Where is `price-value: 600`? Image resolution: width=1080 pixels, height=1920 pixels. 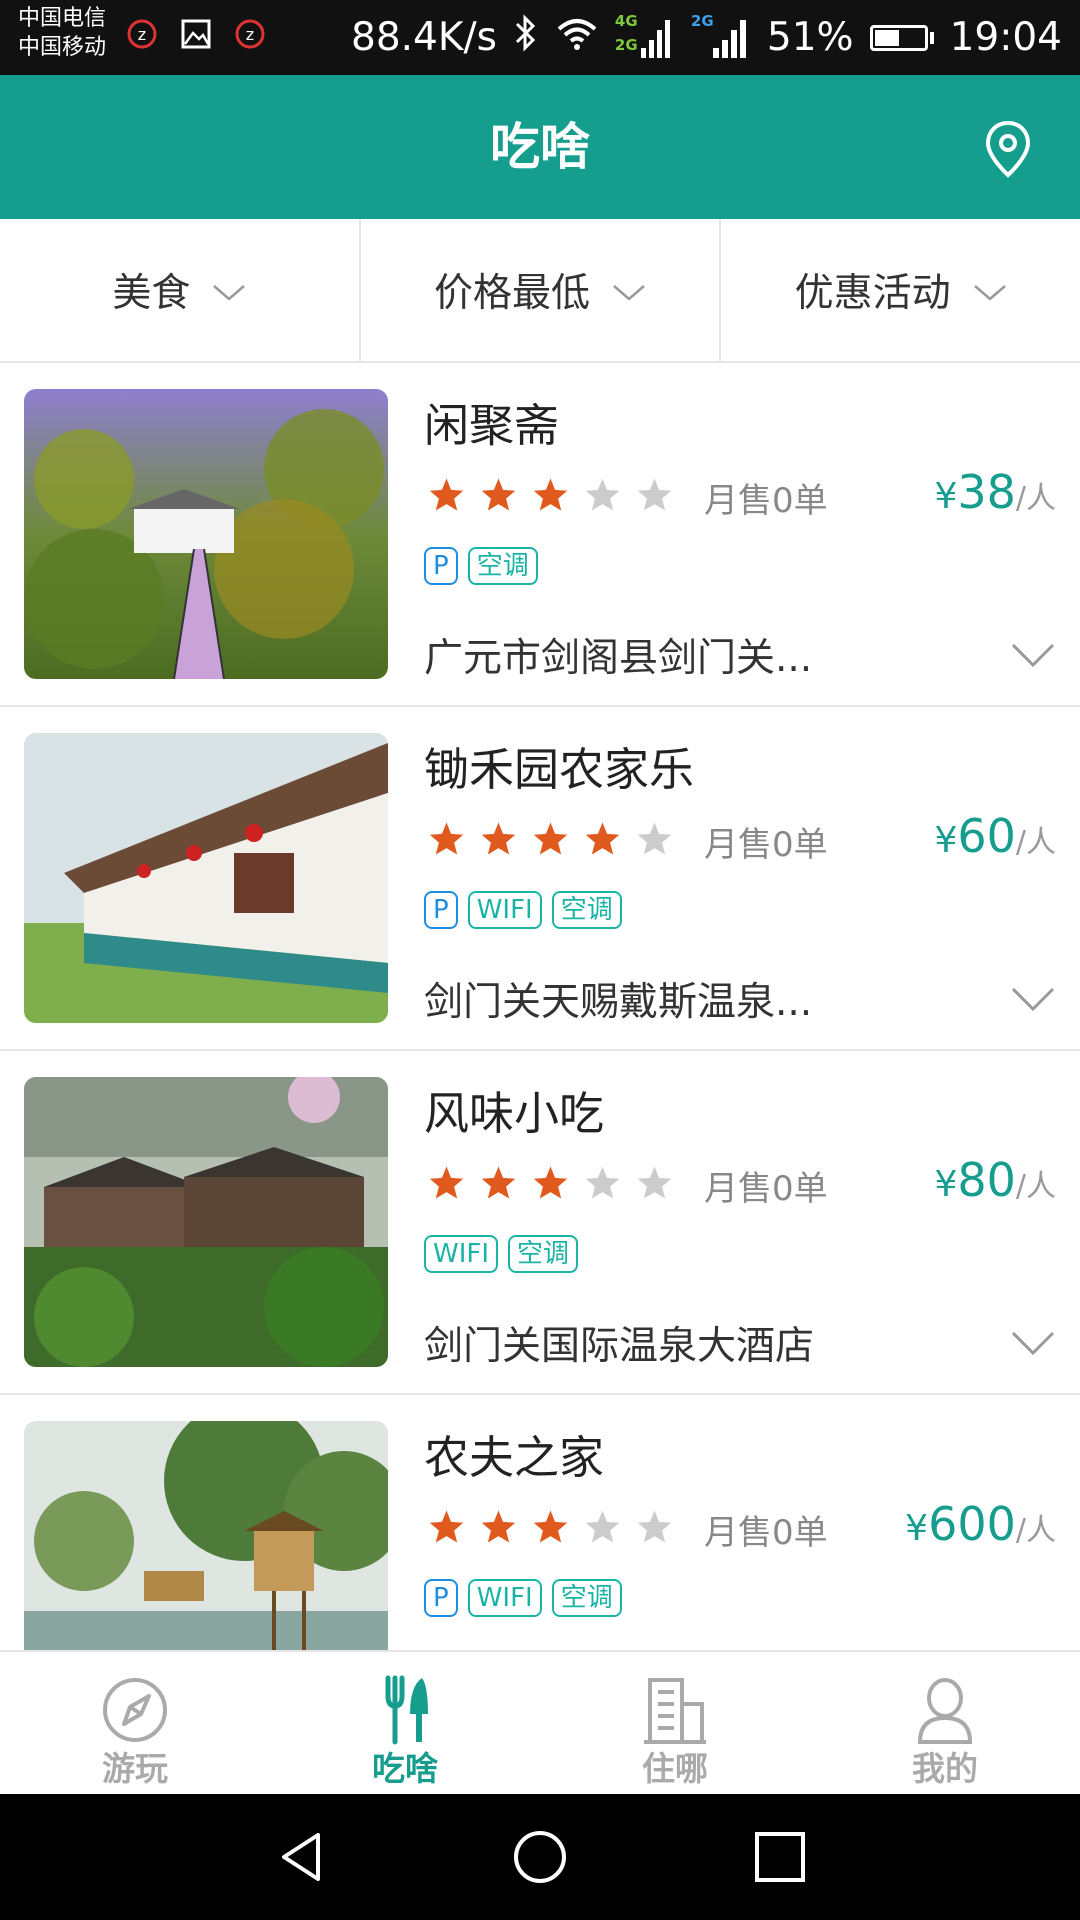 price-value: 600 is located at coordinates (972, 1524).